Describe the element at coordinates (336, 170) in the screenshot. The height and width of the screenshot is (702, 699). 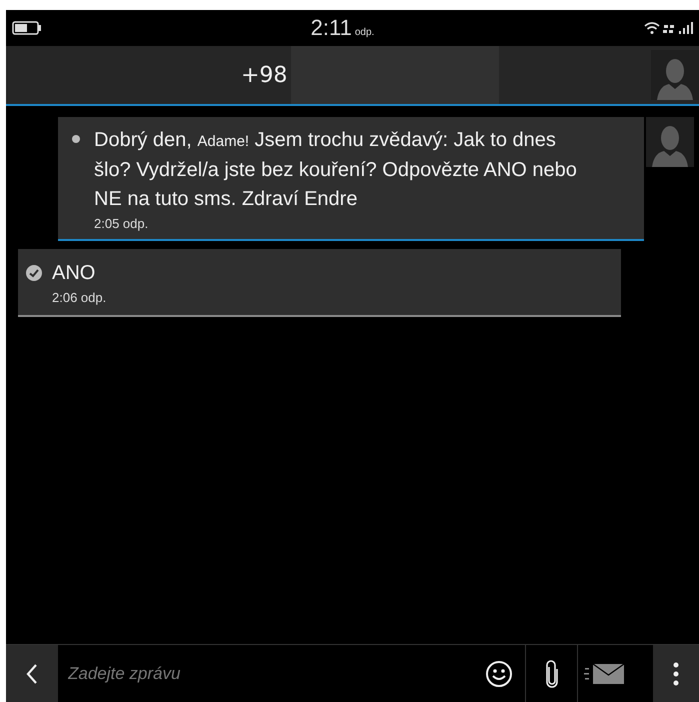
I see `message-text: Dobrý den, Adame! Jsem trochu zvědavý: Jak to dnes šlo? Vydržel/a jste bez kouření? Odpovězte ANO nebo NE na tuto sms. Zdraví Endre` at that location.